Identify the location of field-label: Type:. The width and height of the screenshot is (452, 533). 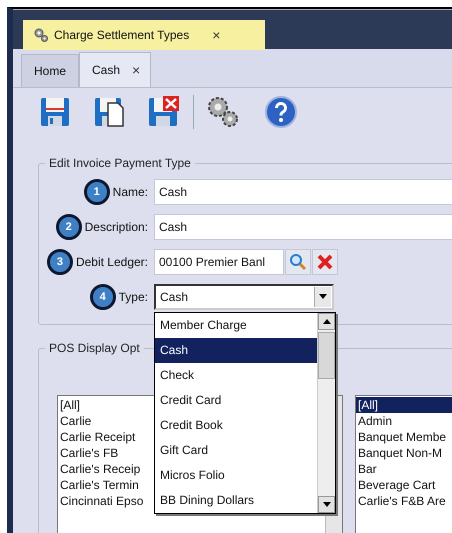
(133, 297).